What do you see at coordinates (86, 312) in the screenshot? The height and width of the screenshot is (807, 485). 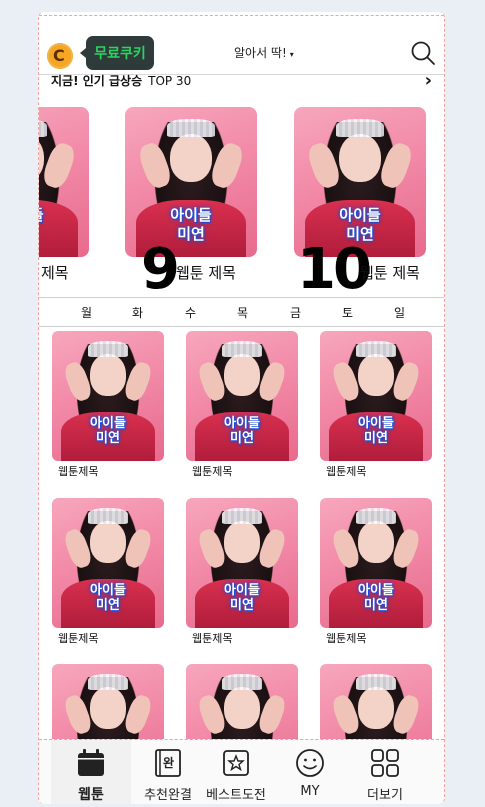 I see `tab-monday: 월` at bounding box center [86, 312].